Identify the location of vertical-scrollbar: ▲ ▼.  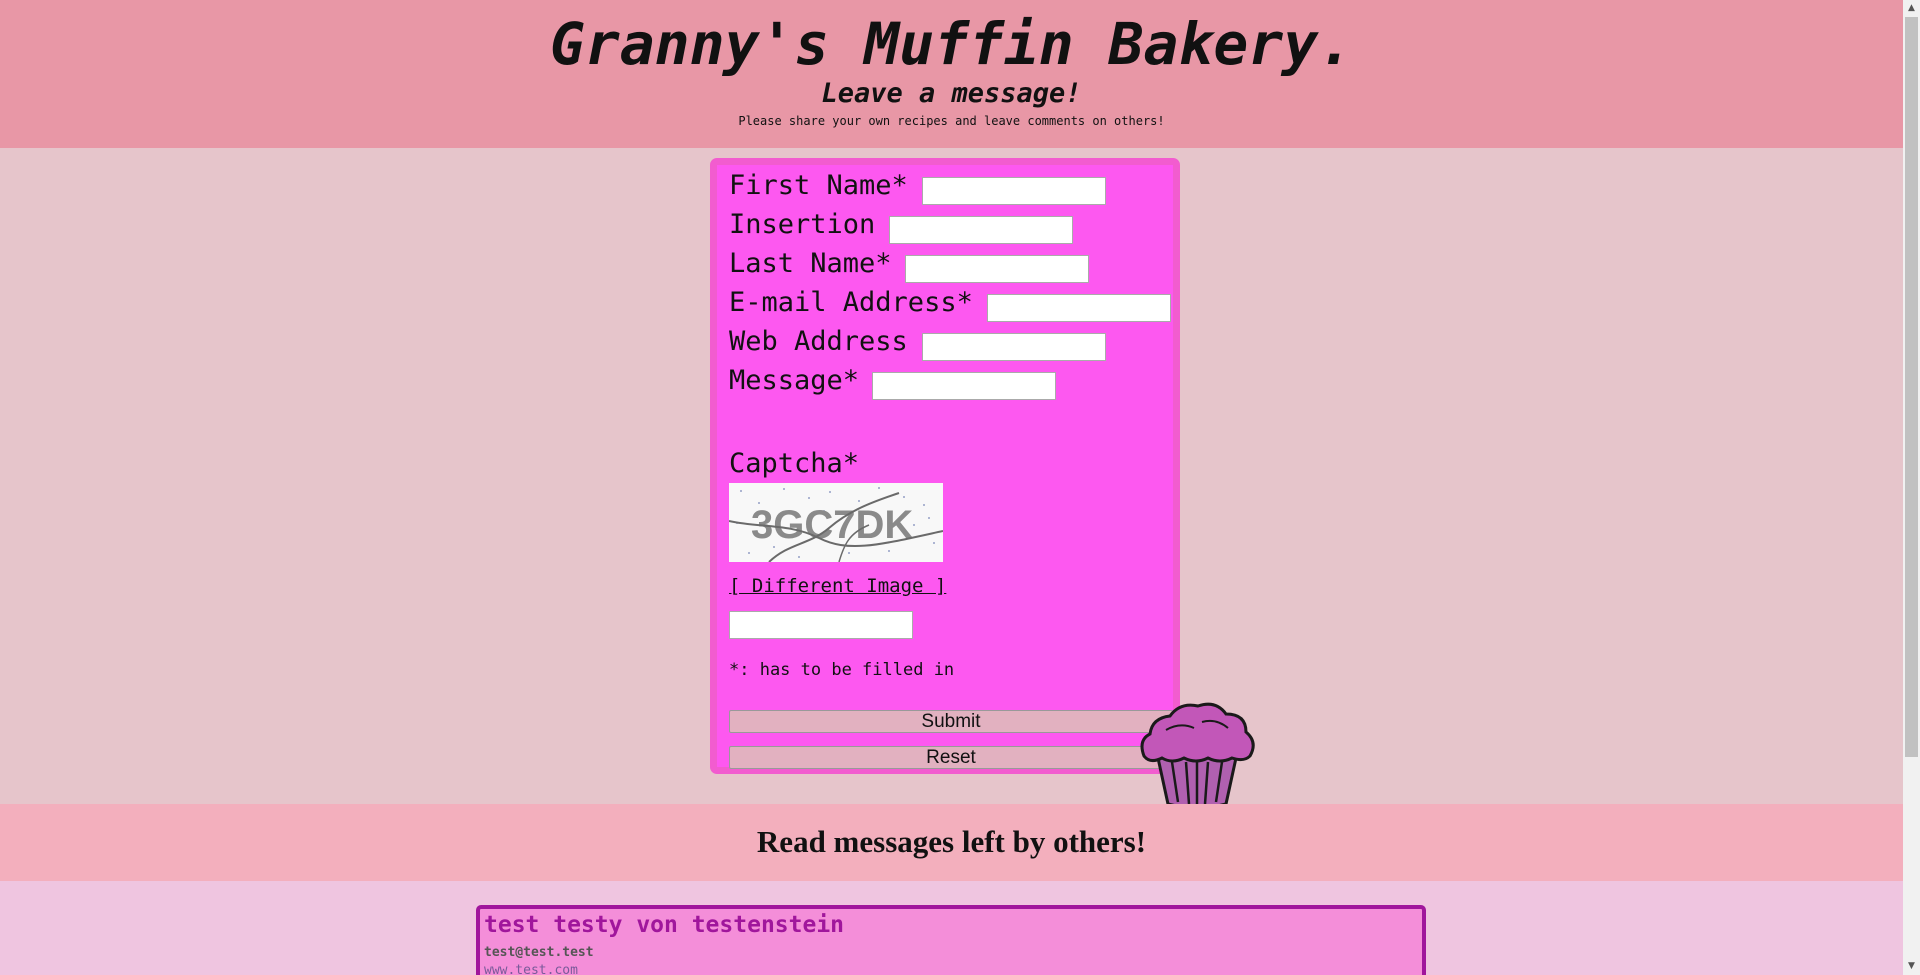
(1911, 487).